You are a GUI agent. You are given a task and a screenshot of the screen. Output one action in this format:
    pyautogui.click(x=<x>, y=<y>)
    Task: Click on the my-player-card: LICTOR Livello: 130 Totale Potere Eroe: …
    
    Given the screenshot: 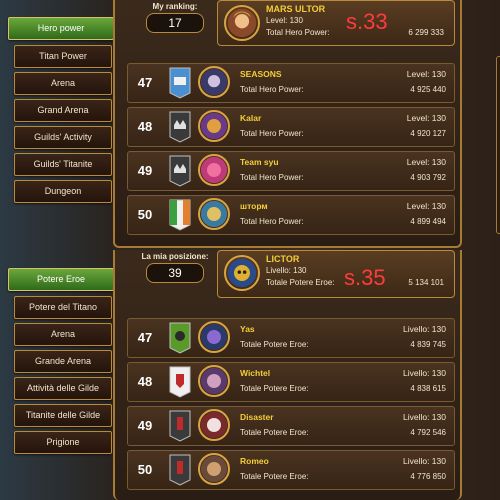 What is the action you would take?
    pyautogui.click(x=336, y=274)
    